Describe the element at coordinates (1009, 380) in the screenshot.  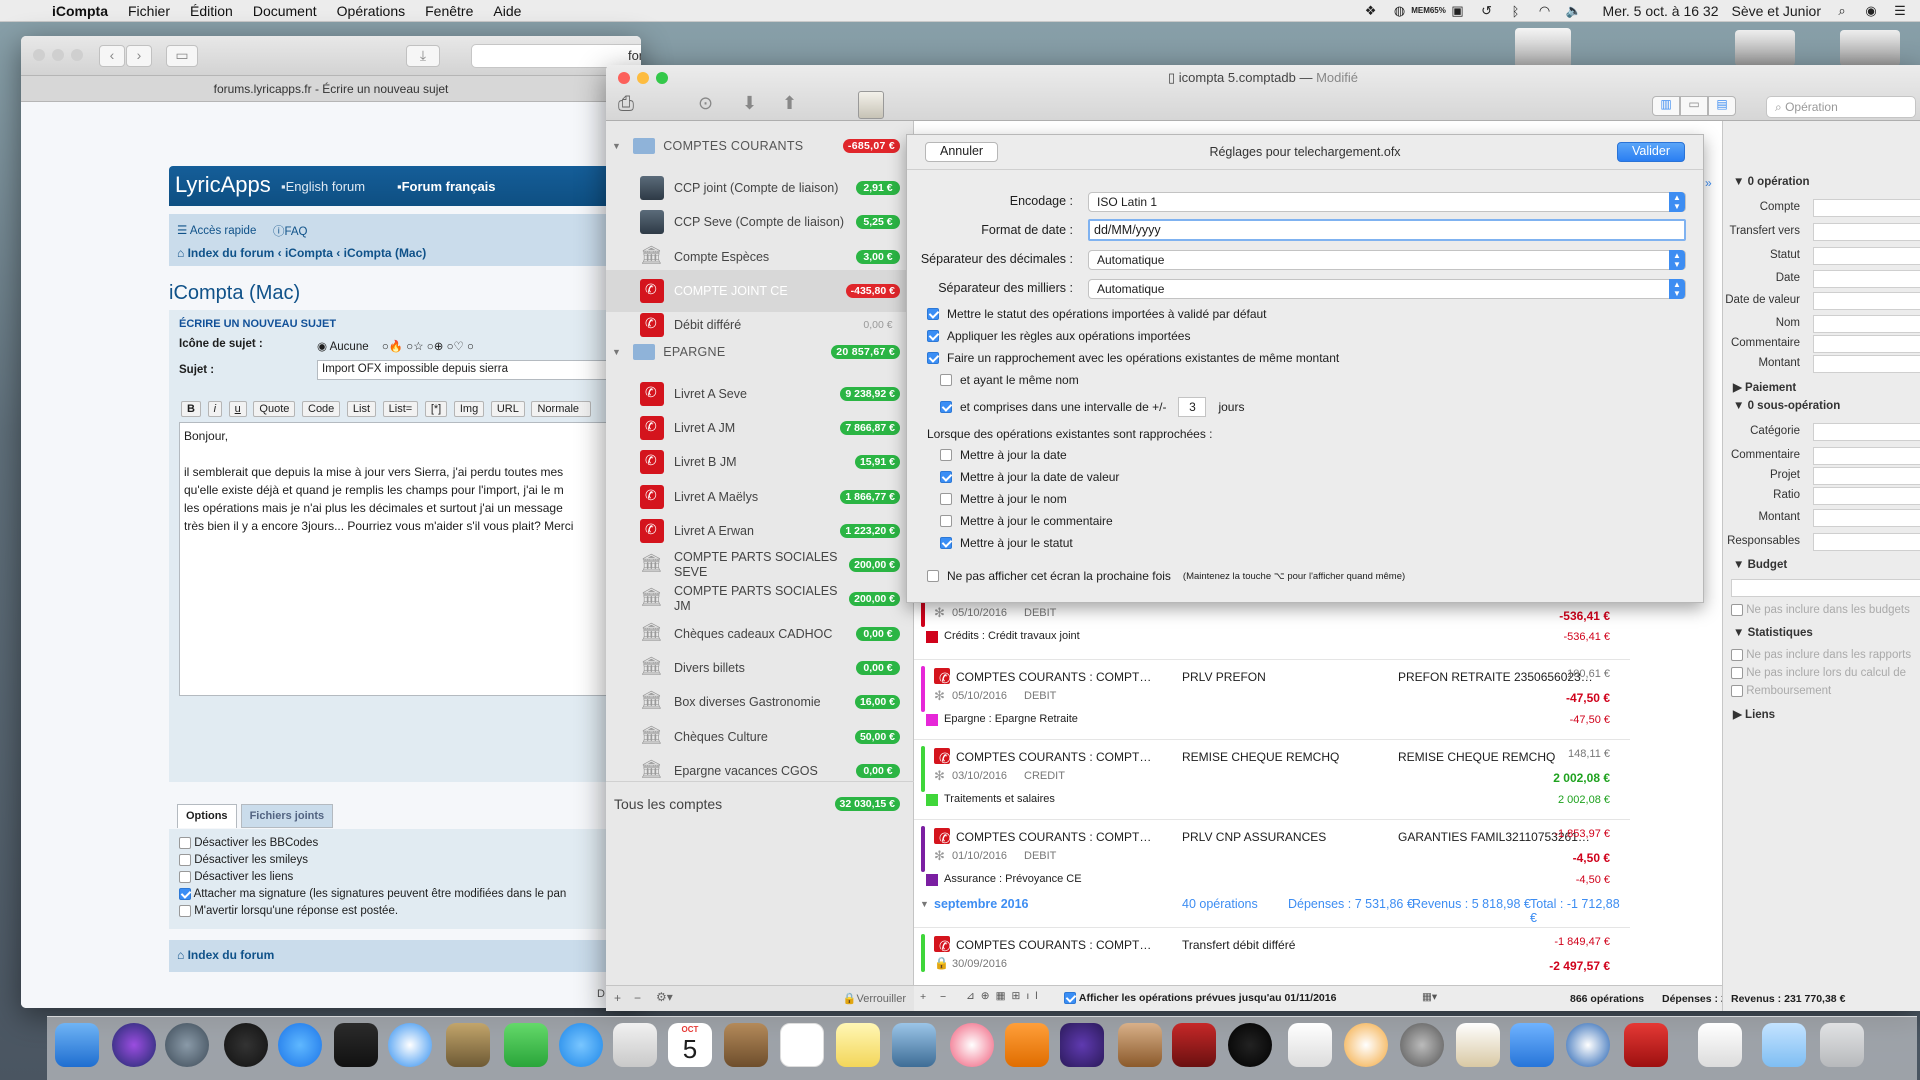
I see `check-same-name: et ayant le même nom` at that location.